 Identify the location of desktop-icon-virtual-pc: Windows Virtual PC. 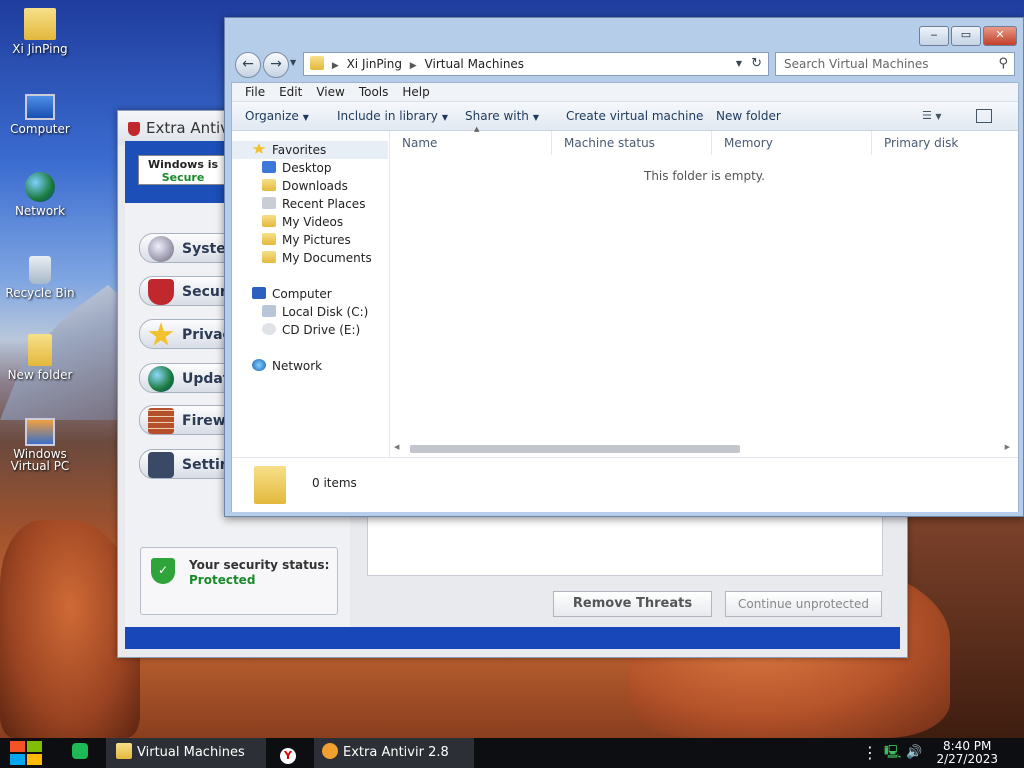
(40, 445).